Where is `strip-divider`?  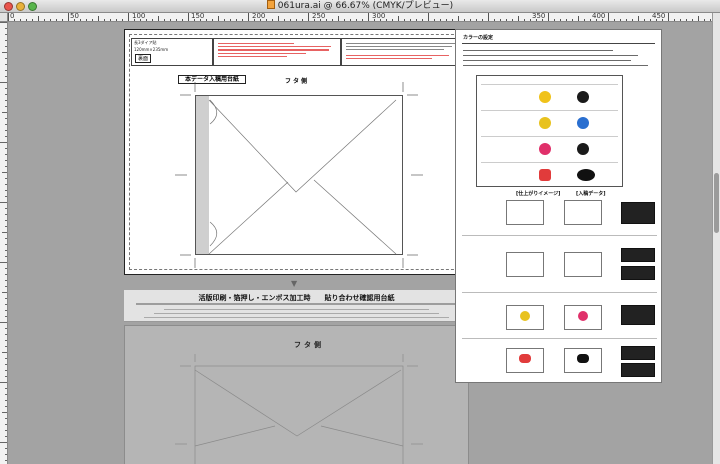 strip-divider is located at coordinates (296, 304).